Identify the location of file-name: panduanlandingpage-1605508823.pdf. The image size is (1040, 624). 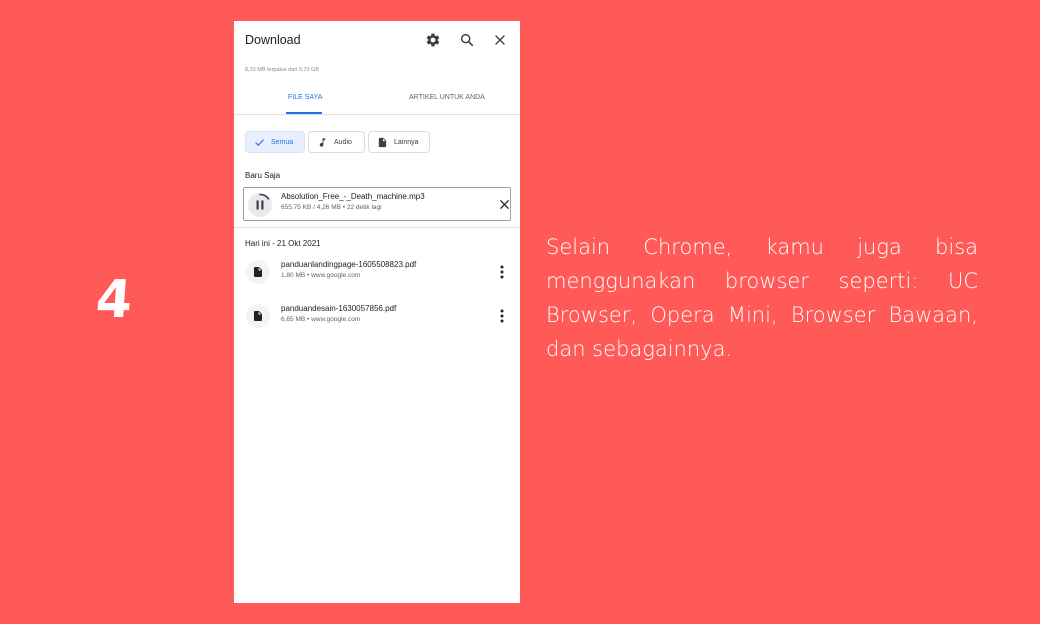
(349, 264).